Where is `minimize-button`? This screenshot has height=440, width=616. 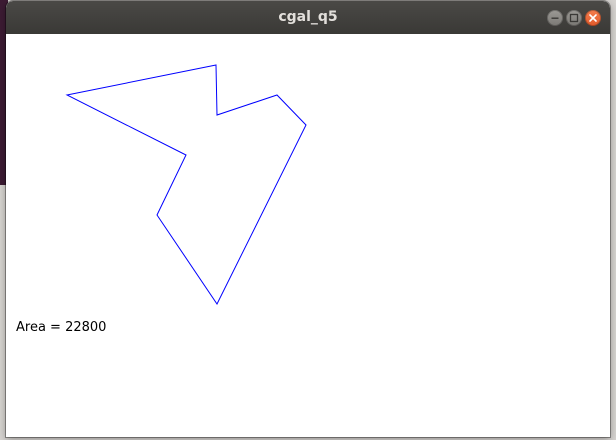 minimize-button is located at coordinates (555, 18).